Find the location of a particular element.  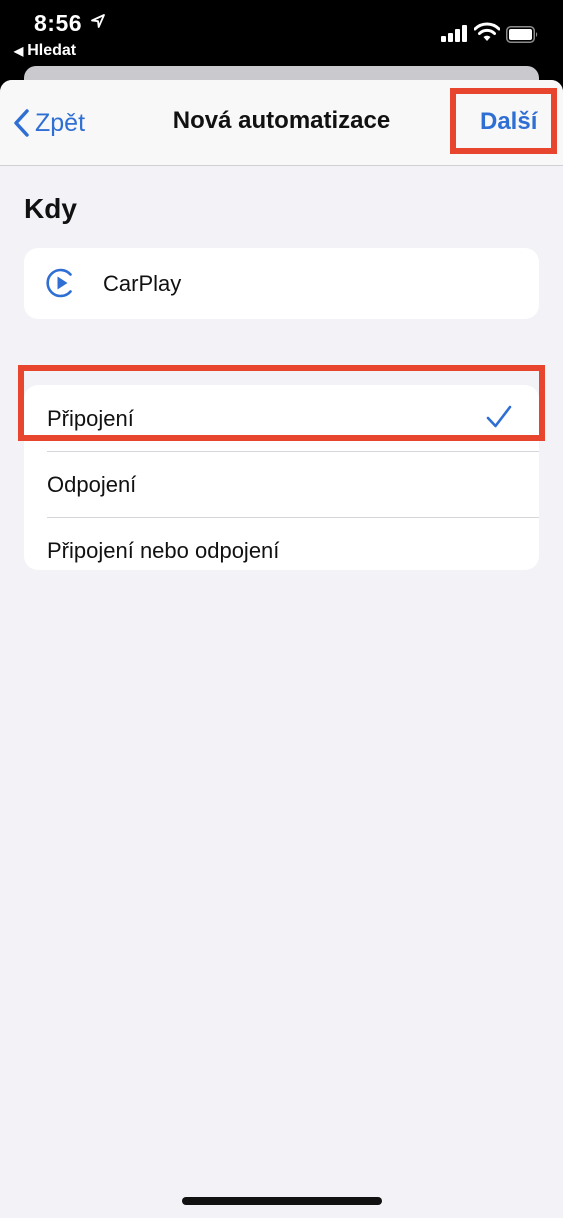

navigation-bar: Zpět Nová automatizace Další is located at coordinates (281, 123).